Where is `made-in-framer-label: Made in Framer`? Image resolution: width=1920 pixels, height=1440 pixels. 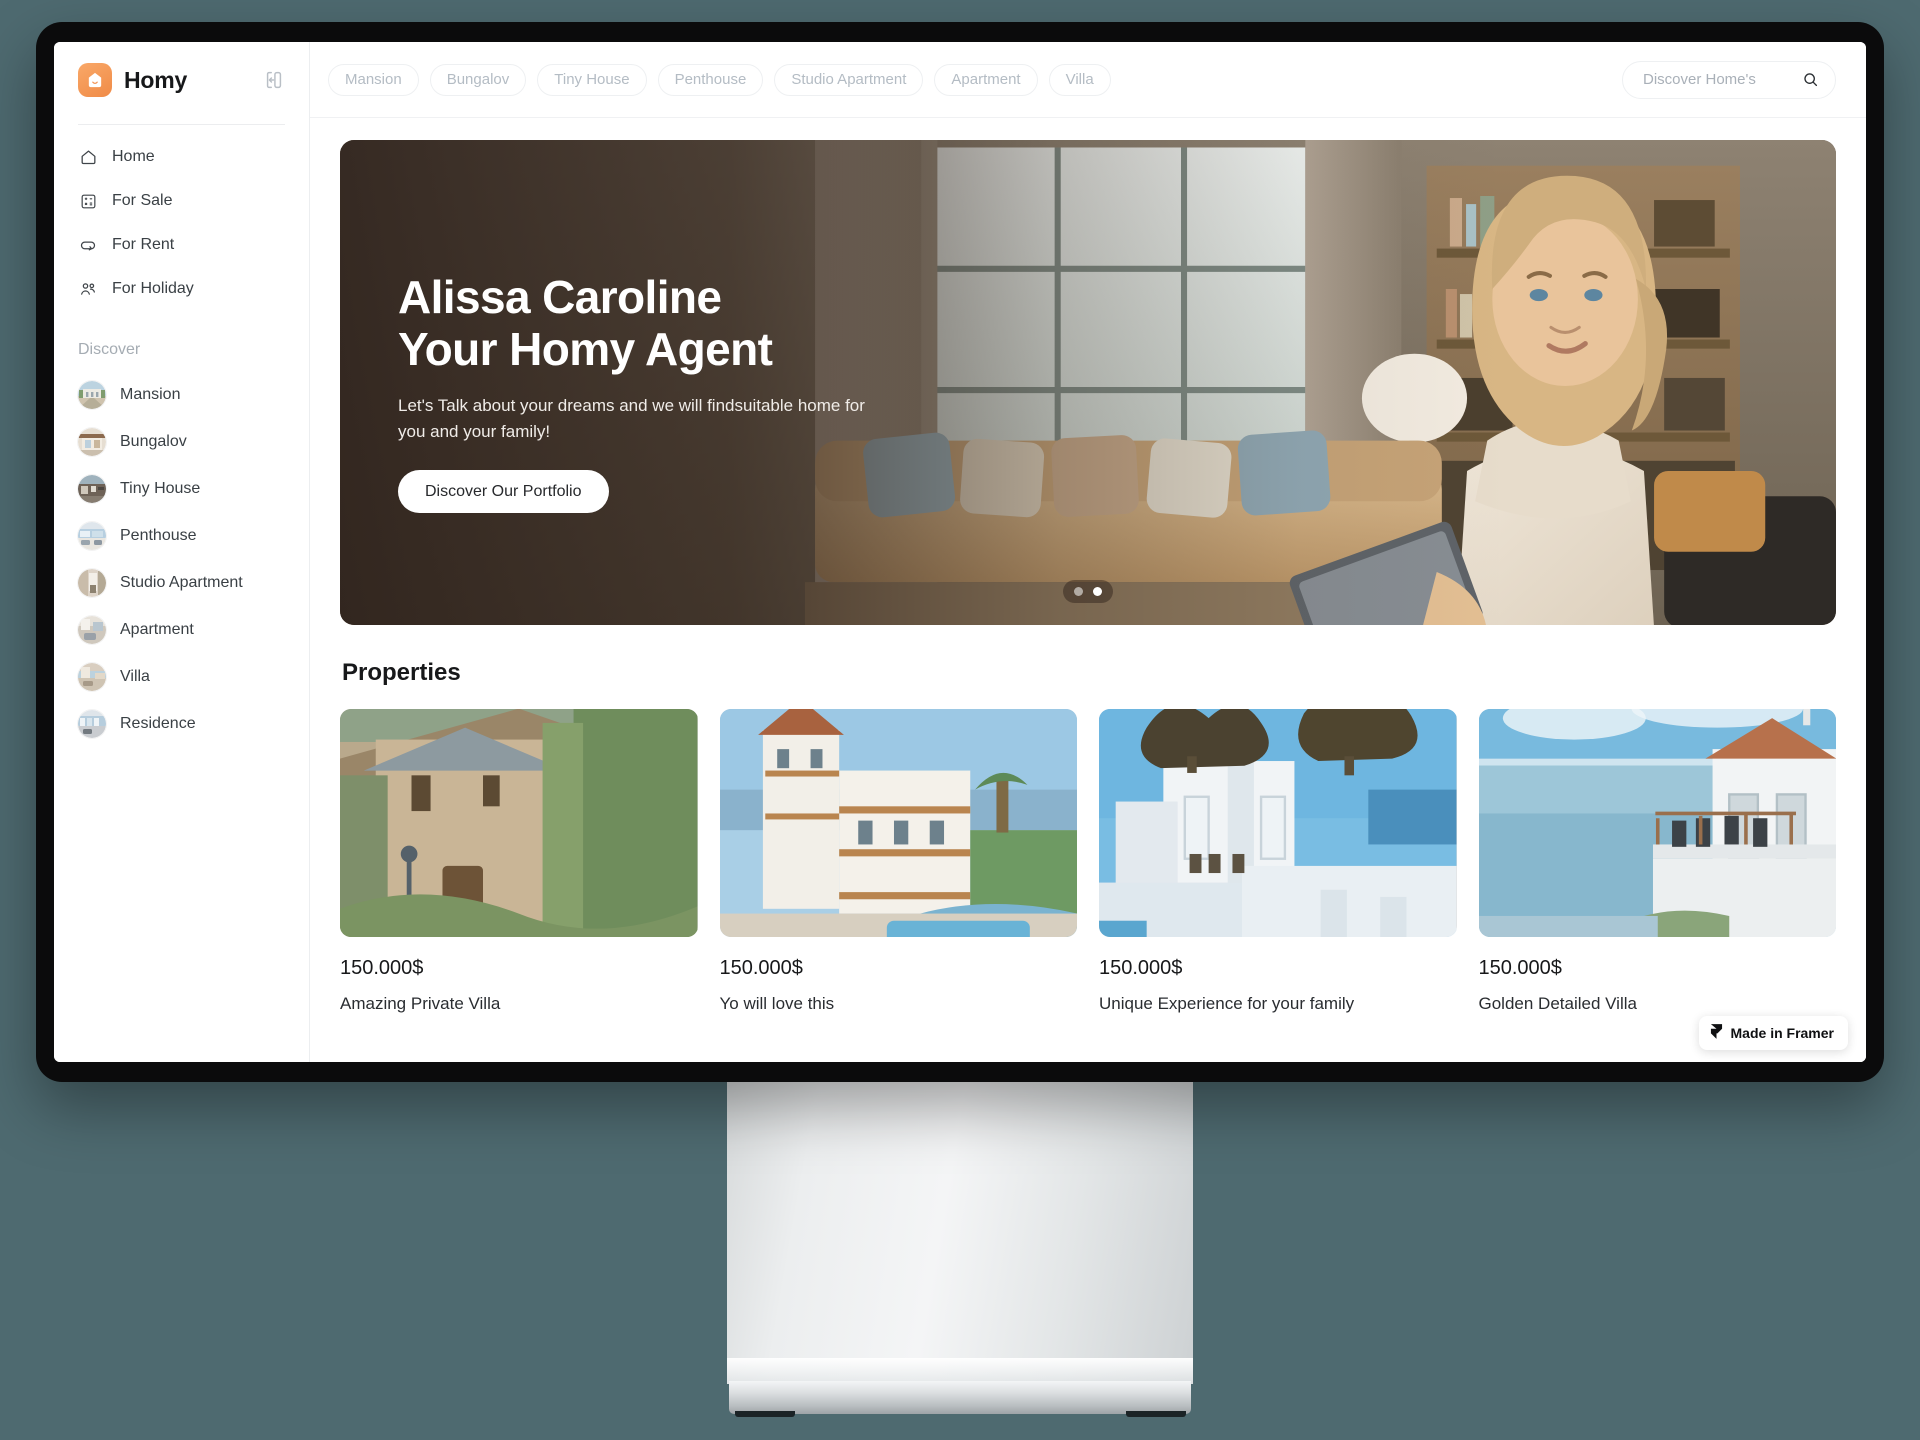
made-in-framer-label: Made in Framer is located at coordinates (1782, 1033).